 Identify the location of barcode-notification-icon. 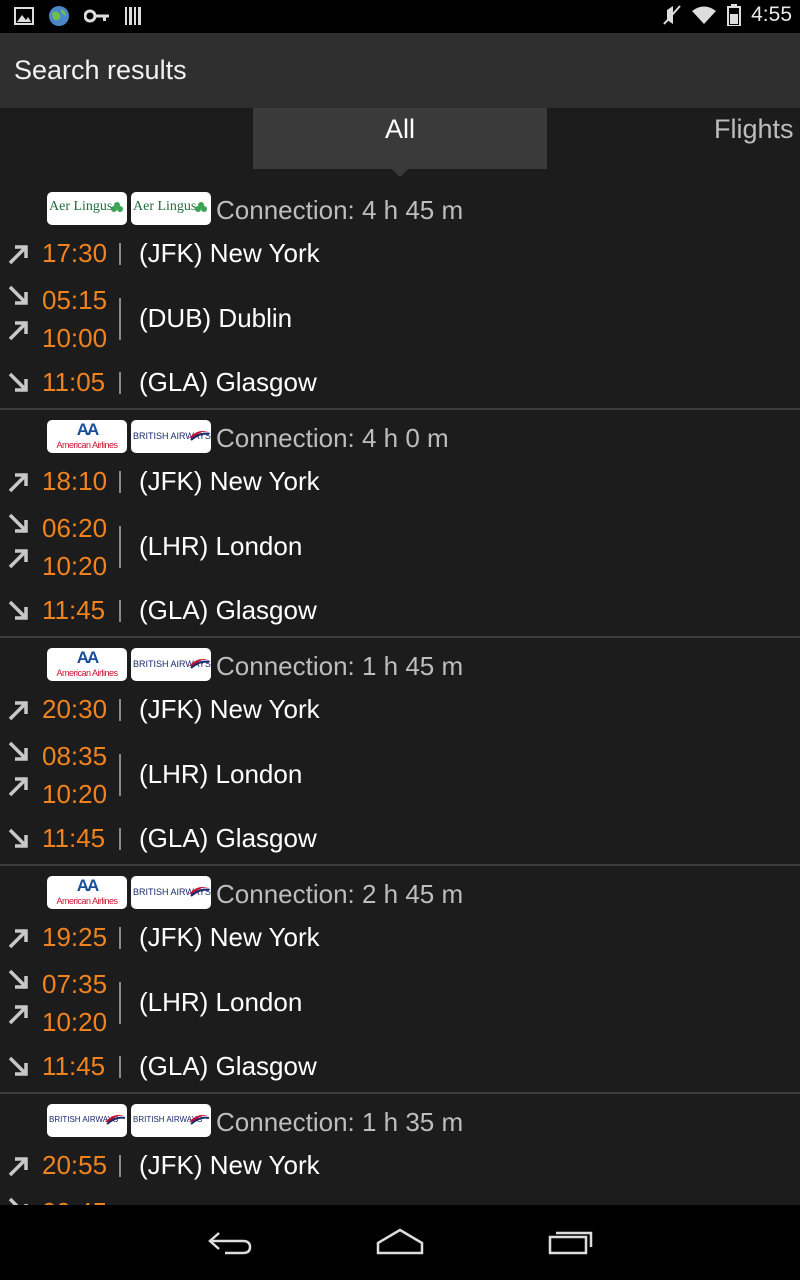
(133, 16).